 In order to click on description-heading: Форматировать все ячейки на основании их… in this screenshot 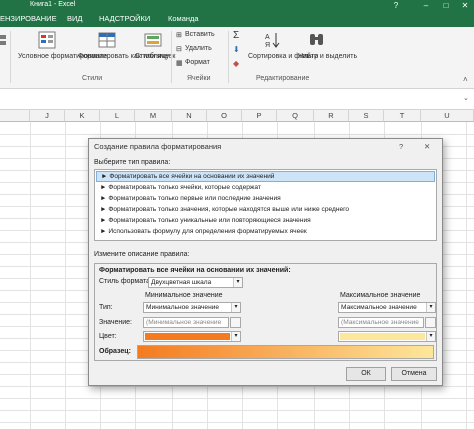, I will do `click(195, 270)`.